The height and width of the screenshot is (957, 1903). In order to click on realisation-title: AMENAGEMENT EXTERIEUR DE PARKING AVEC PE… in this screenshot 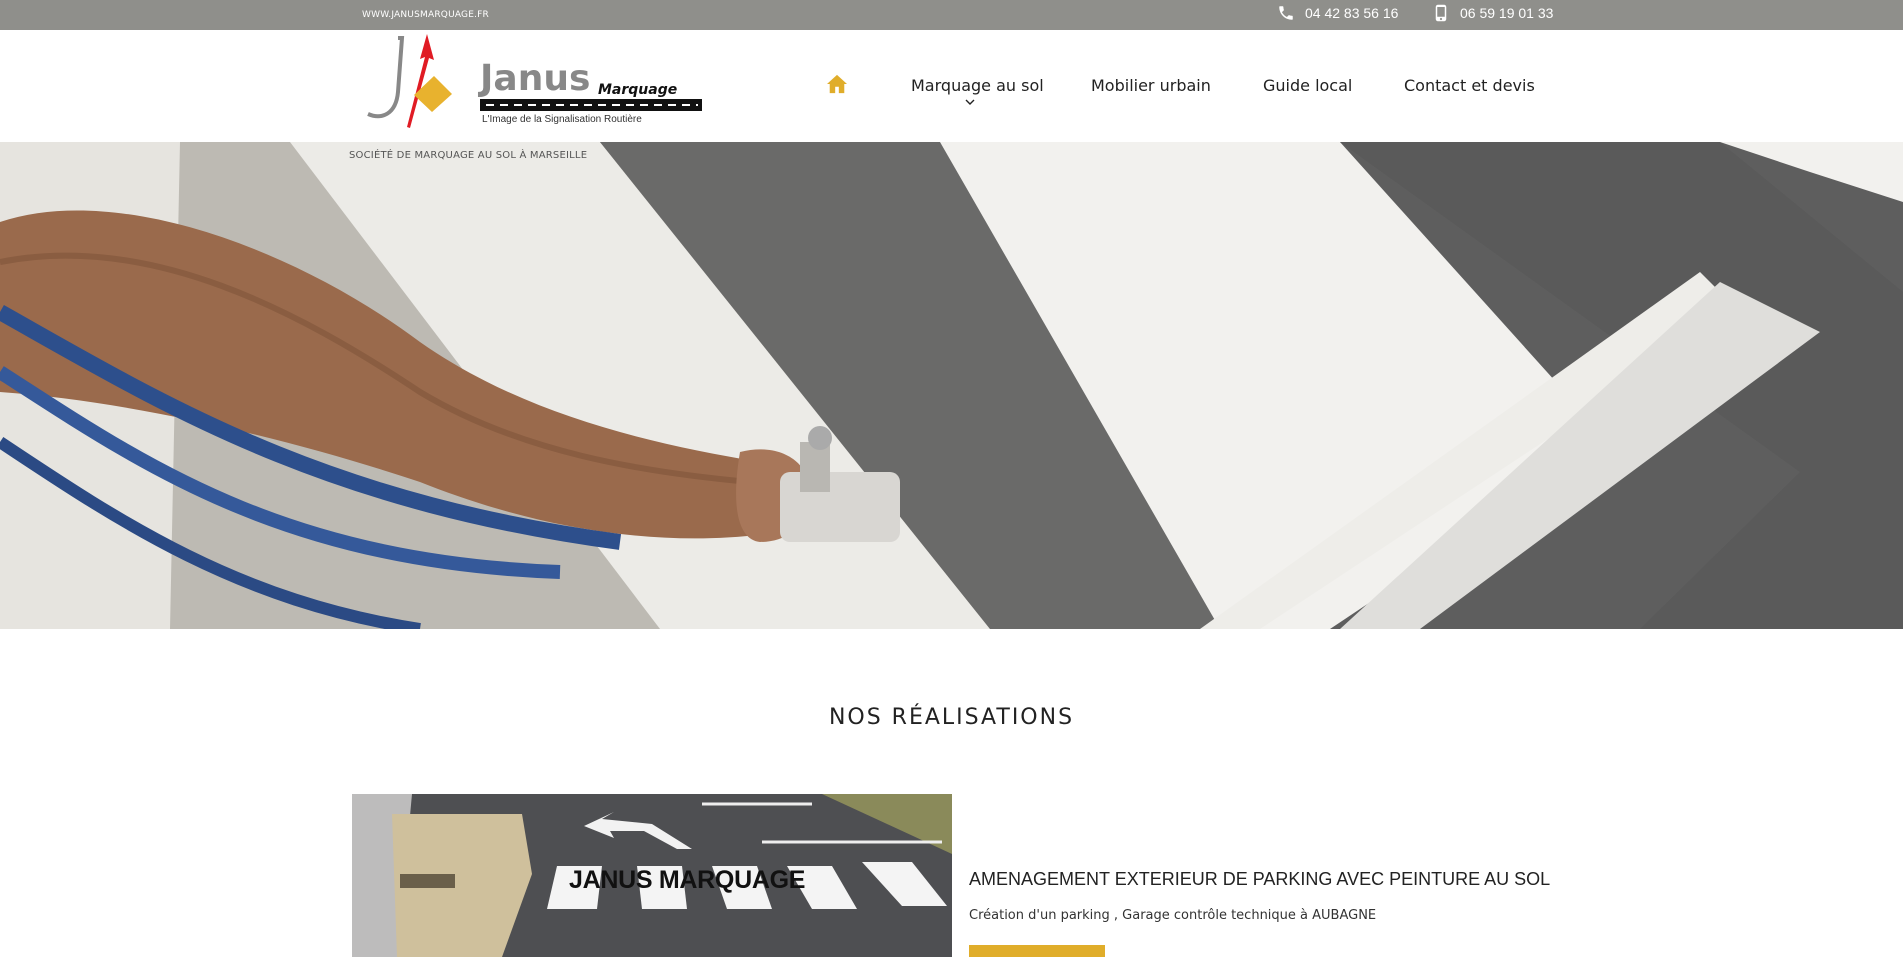, I will do `click(1259, 879)`.